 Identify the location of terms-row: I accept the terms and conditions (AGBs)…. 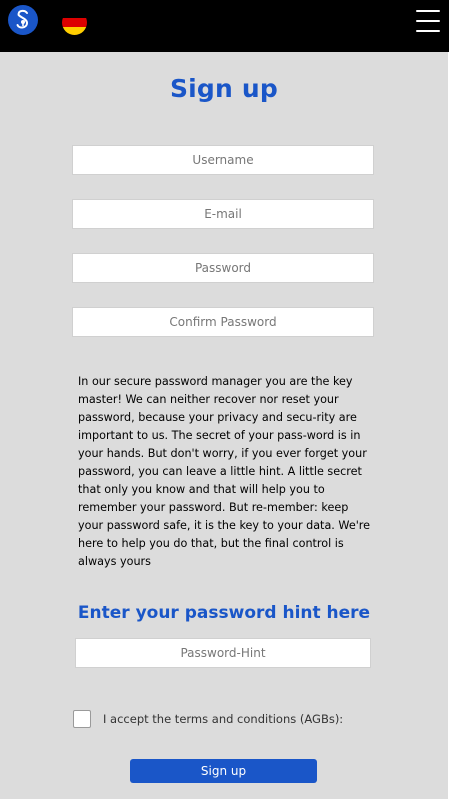
(243, 719).